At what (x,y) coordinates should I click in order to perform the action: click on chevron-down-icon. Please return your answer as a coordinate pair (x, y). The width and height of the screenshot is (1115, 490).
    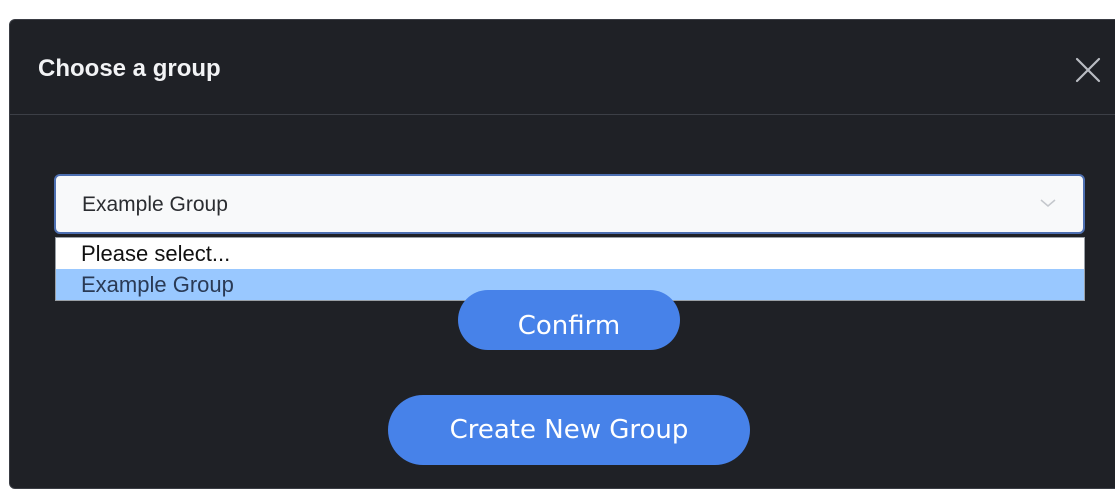
    Looking at the image, I should click on (1048, 203).